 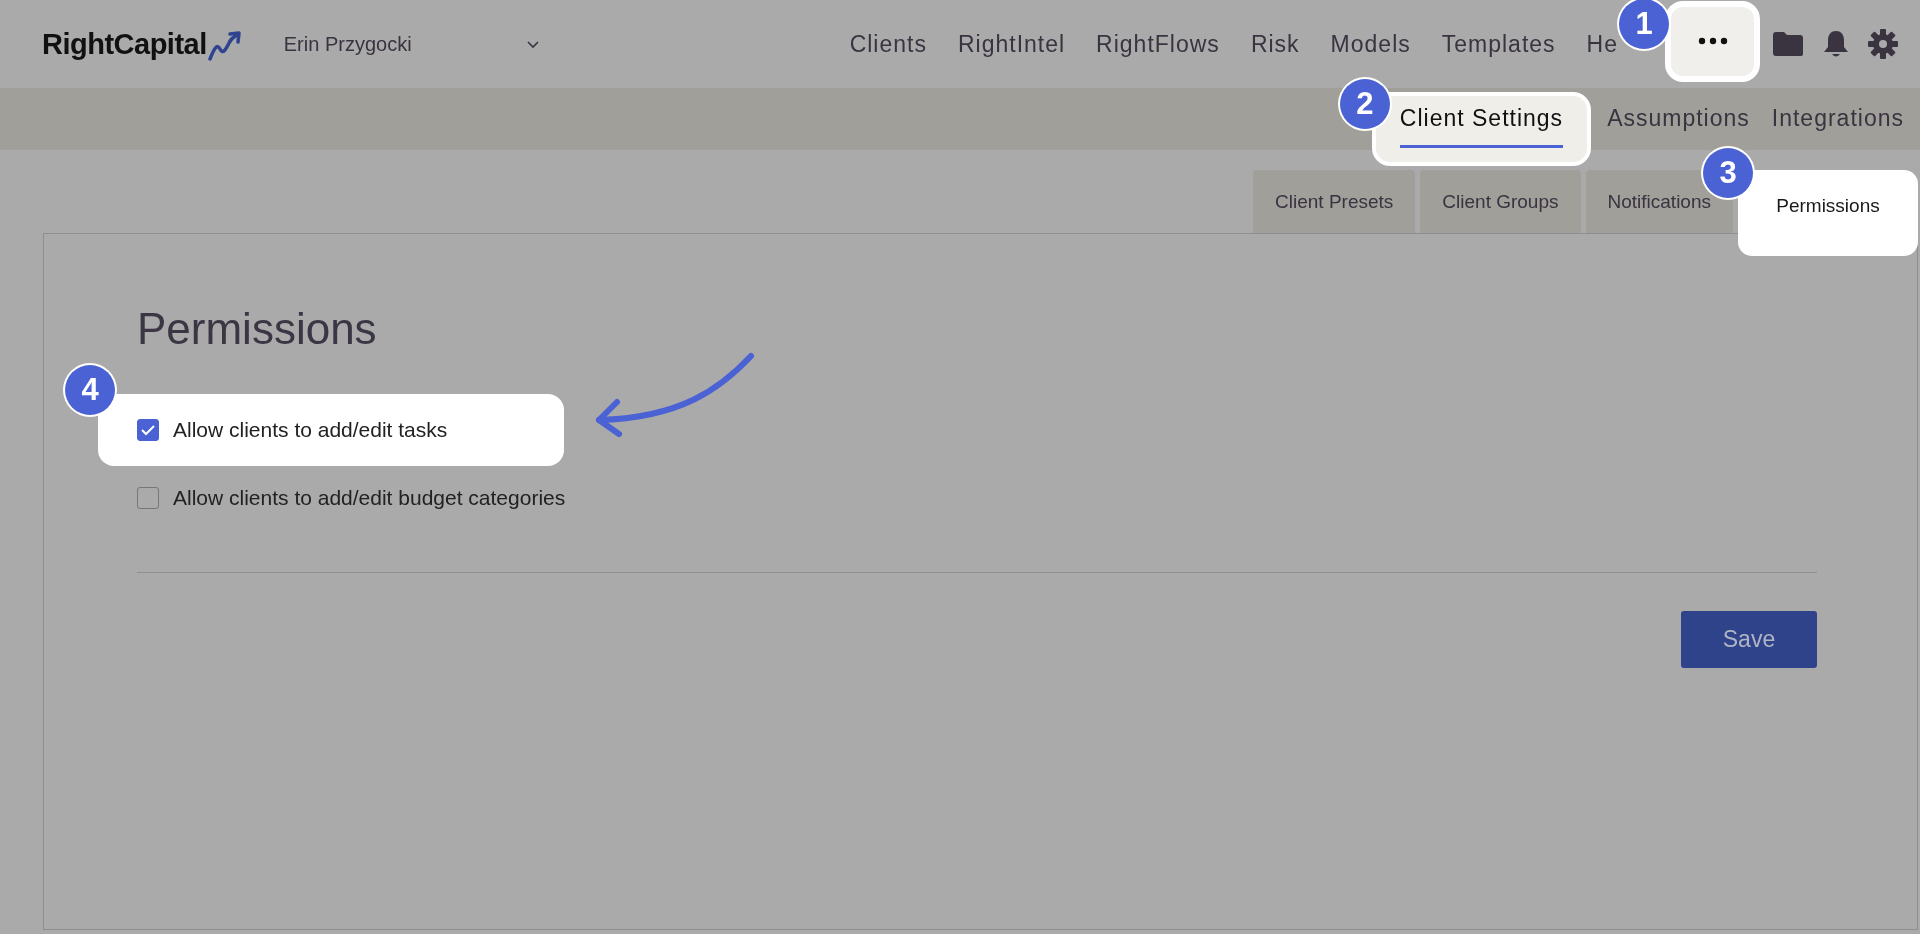 What do you see at coordinates (1678, 119) in the screenshot?
I see `settings-tab: Assumptions` at bounding box center [1678, 119].